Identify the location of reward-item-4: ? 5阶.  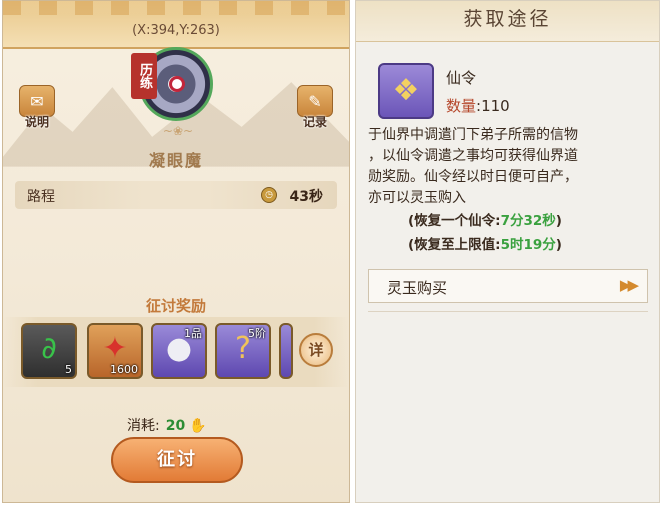
(243, 351).